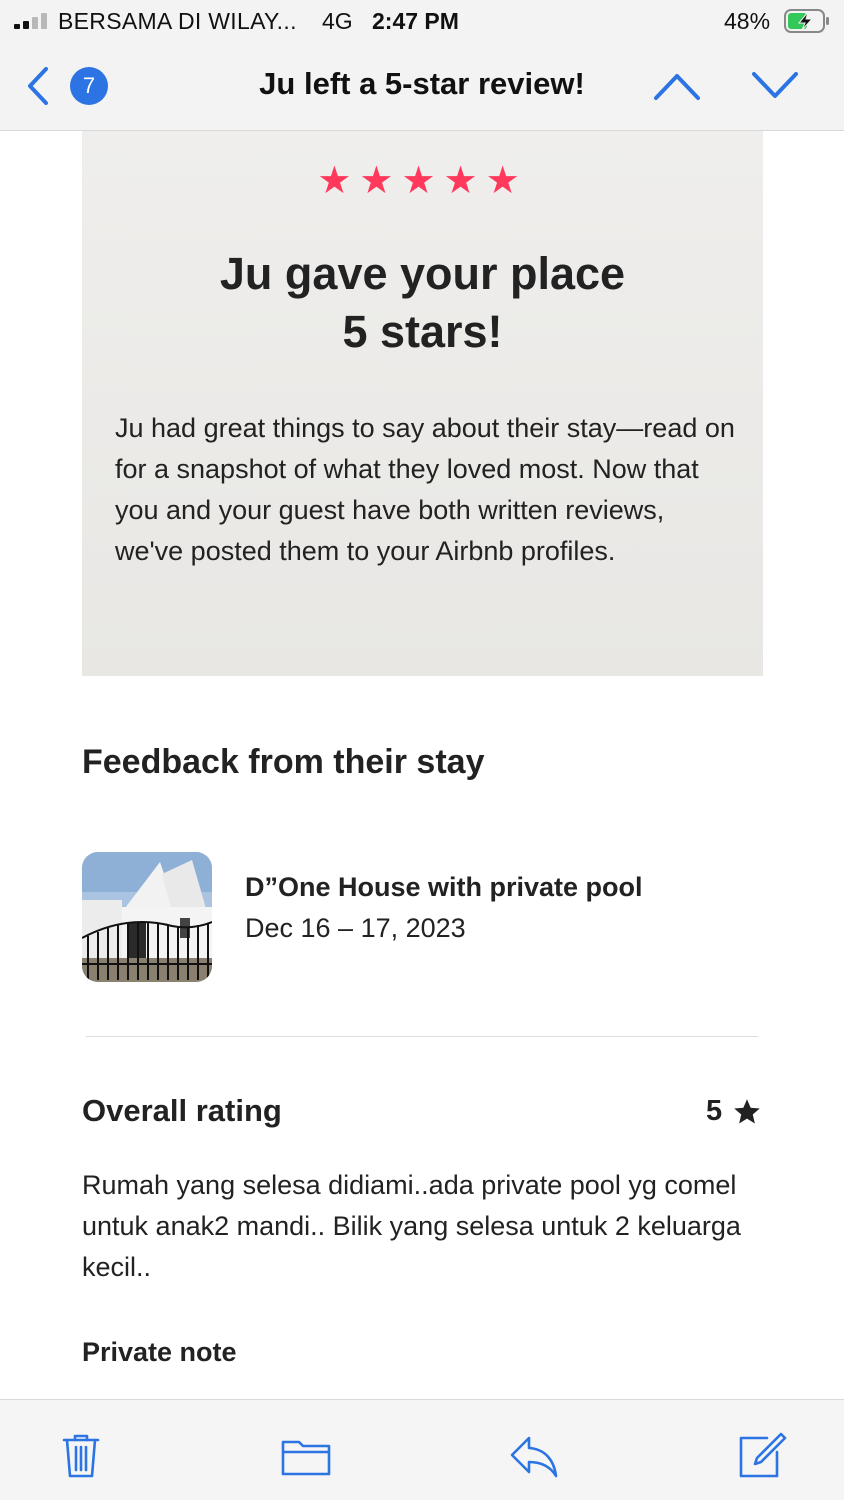  What do you see at coordinates (159, 1352) in the screenshot?
I see `private-note-label: Private note` at bounding box center [159, 1352].